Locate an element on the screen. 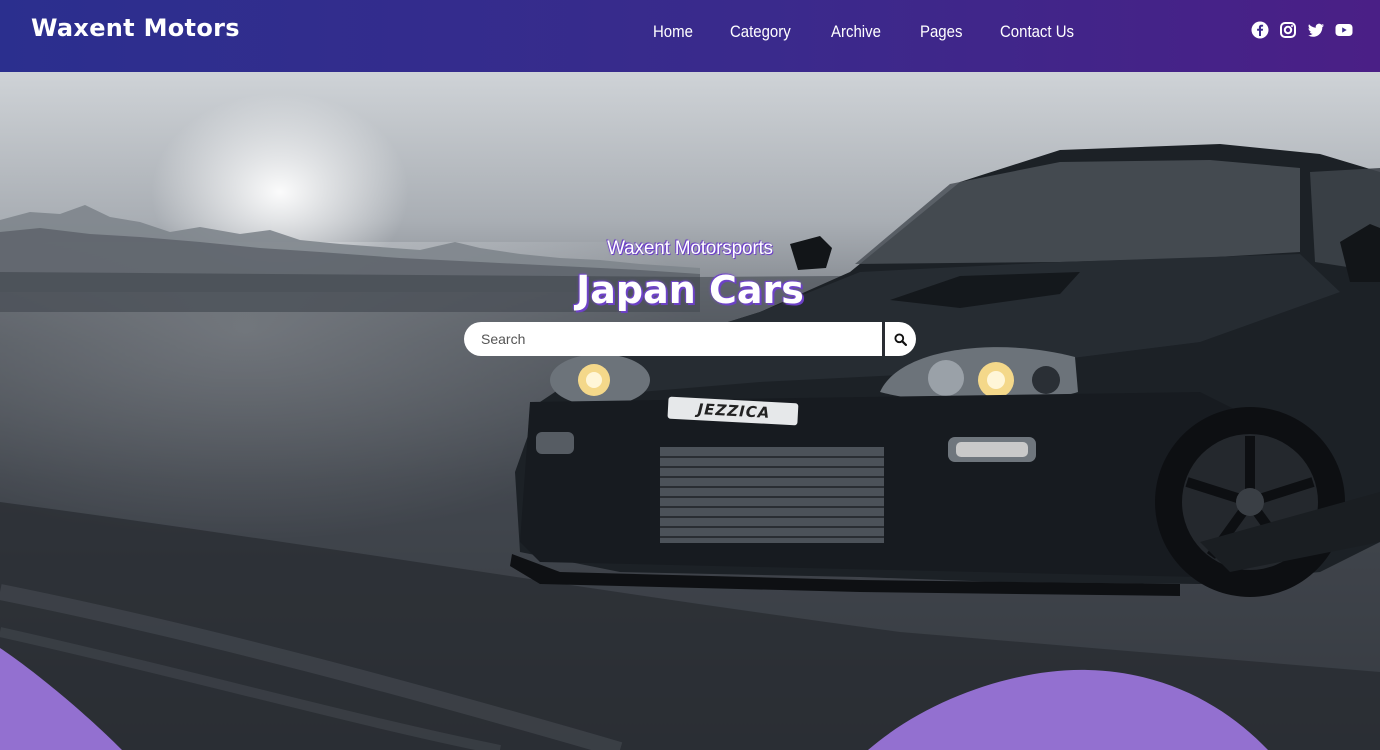 The height and width of the screenshot is (750, 1380). decorative-wave-right is located at coordinates (1068, 709).